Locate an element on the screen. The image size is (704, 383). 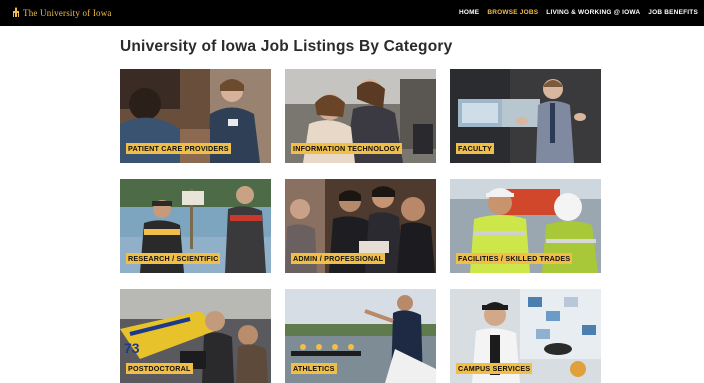
category-tile-facilities-skilled-trades: FACILITIES / SKILLED TRADES is located at coordinates (525, 226).